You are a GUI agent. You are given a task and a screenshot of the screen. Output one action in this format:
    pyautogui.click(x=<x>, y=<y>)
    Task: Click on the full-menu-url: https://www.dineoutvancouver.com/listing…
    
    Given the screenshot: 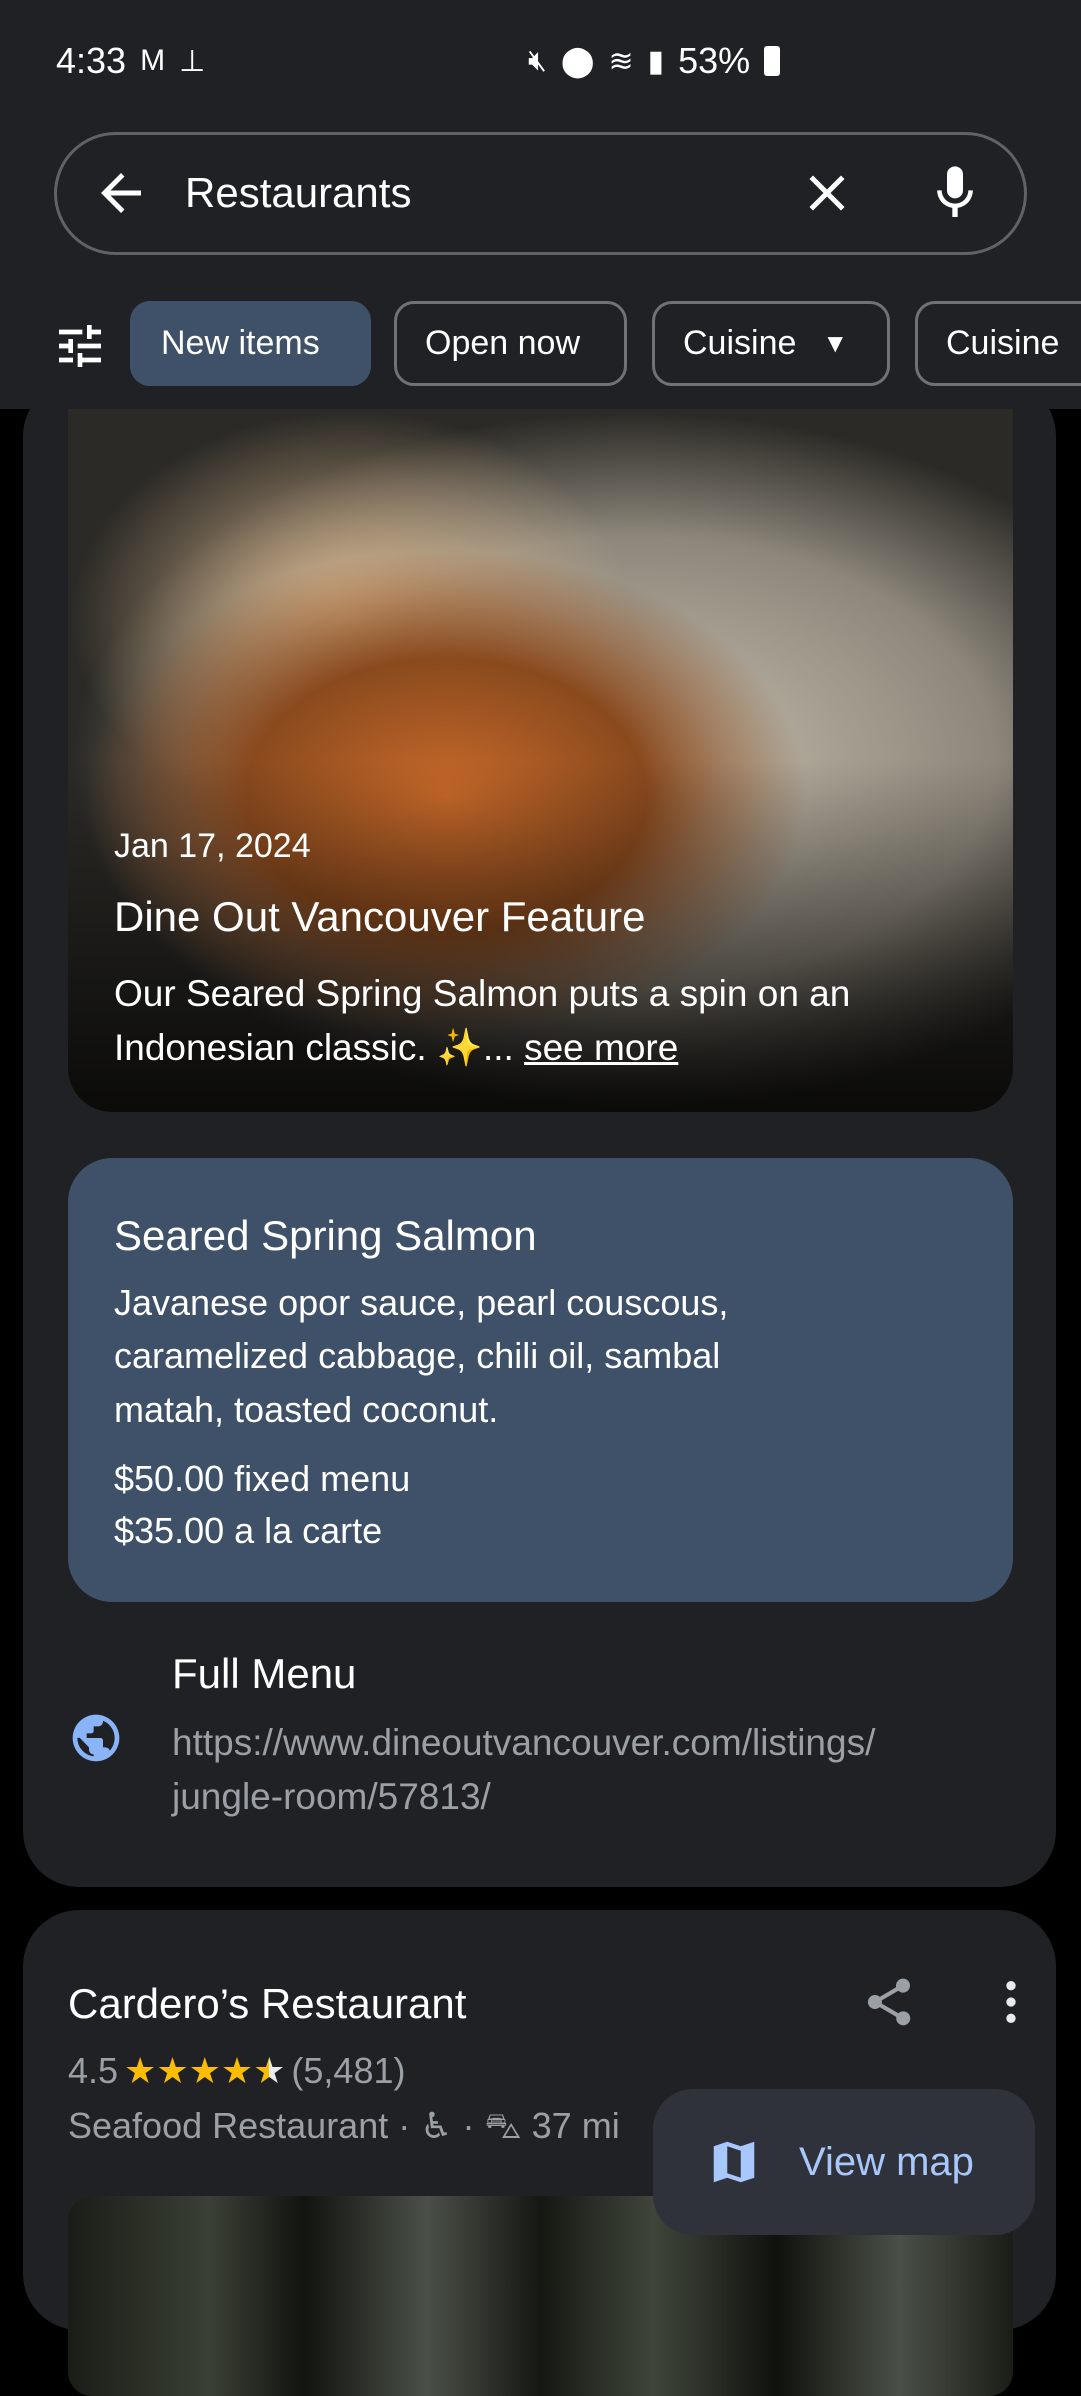 What is the action you would take?
    pyautogui.click(x=524, y=1742)
    